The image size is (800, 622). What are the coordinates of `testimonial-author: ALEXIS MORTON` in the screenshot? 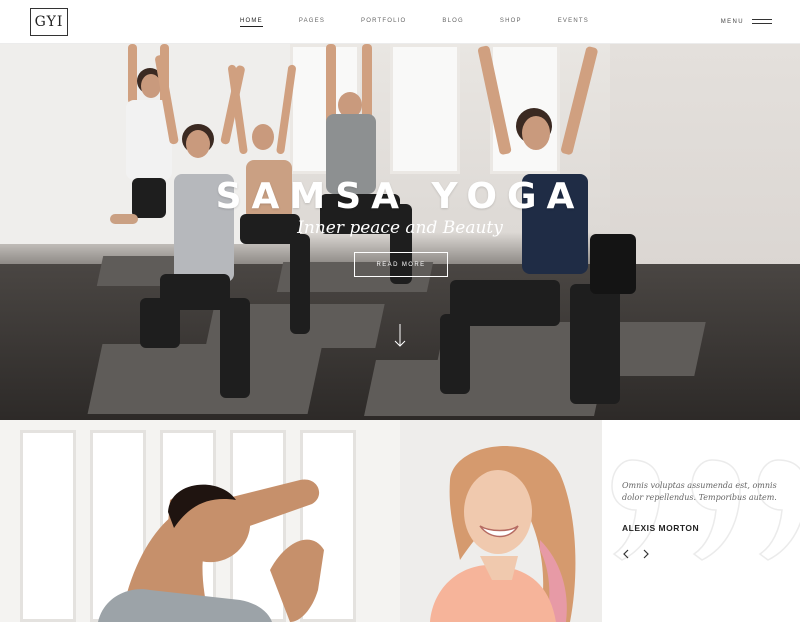 It's located at (661, 528).